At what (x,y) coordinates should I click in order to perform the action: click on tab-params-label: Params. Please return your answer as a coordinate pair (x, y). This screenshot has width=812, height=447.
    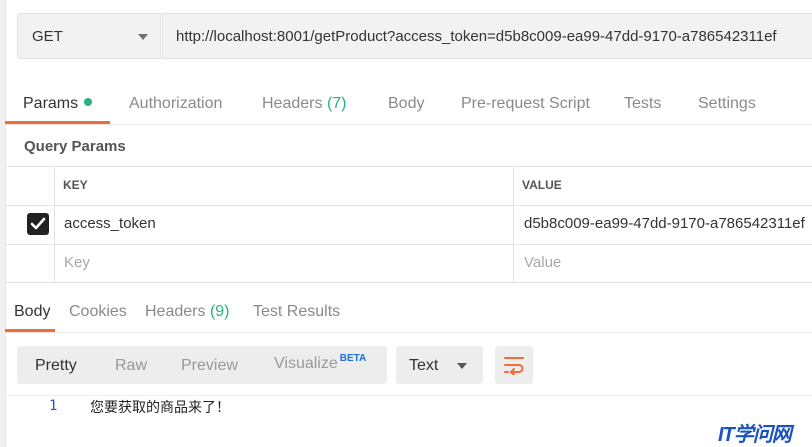
    Looking at the image, I should click on (51, 103).